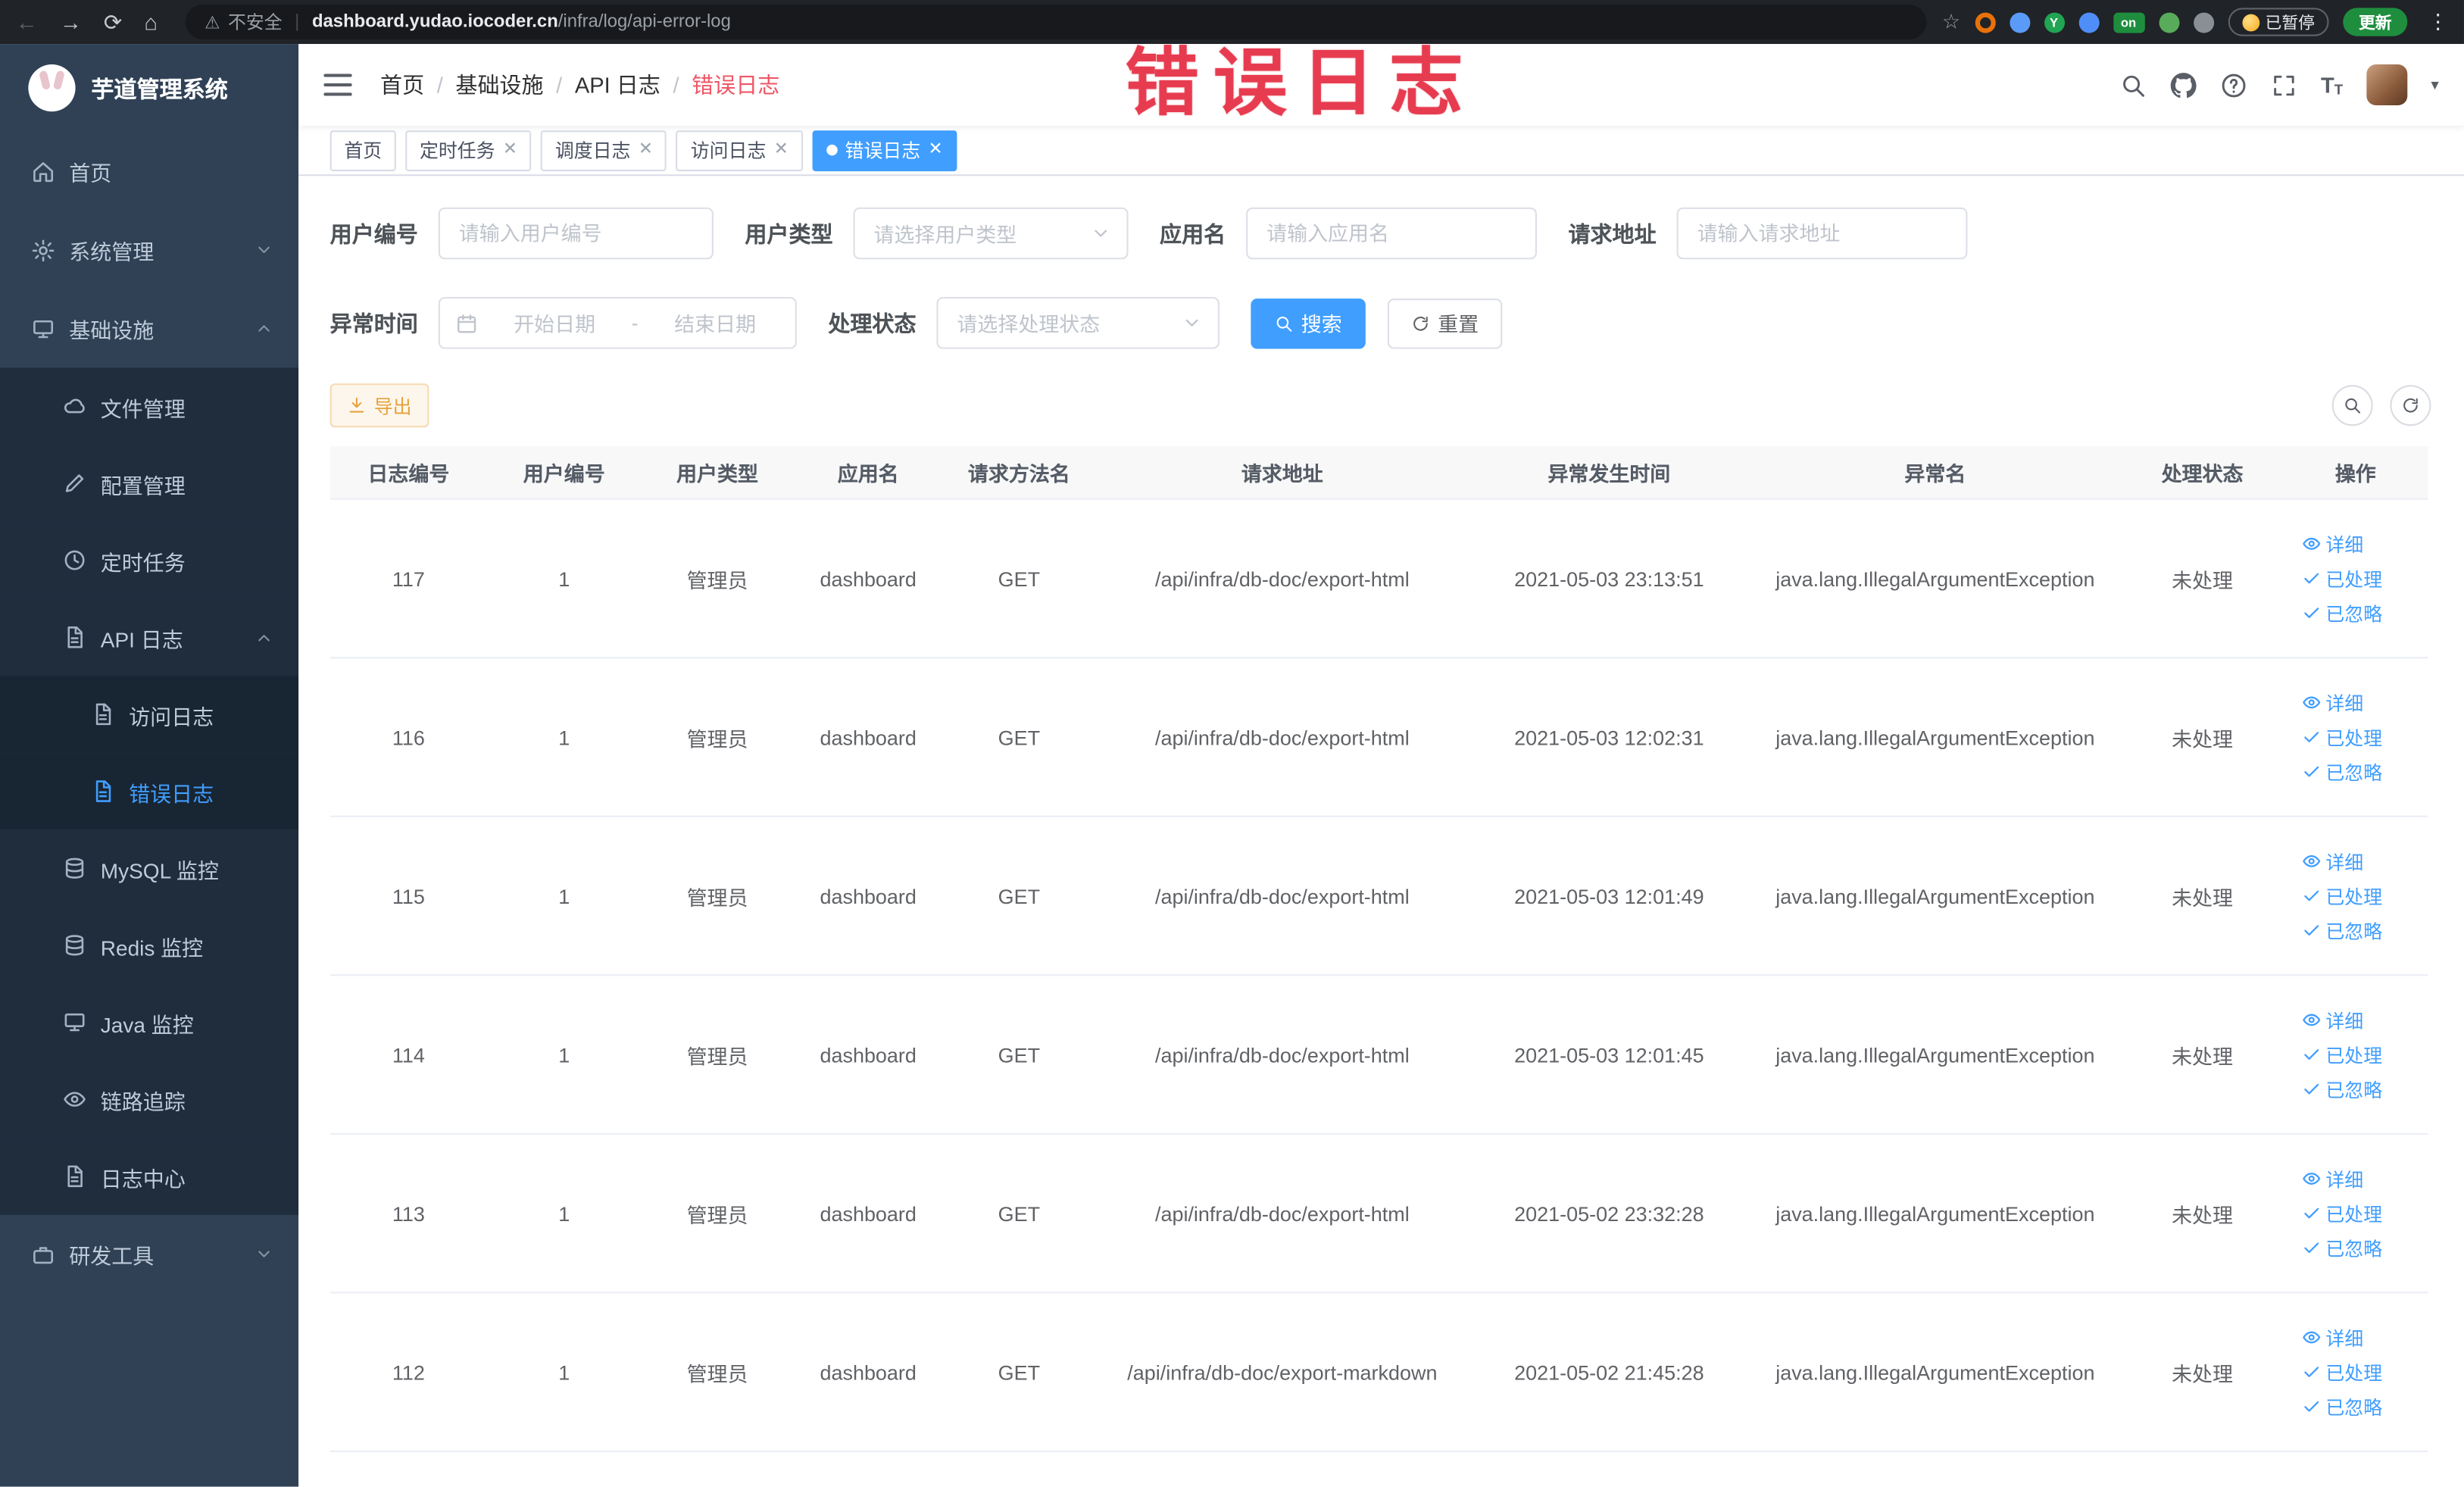 This screenshot has width=2464, height=1487. I want to click on tab-schedule-log: 调度日志 ✕, so click(604, 150).